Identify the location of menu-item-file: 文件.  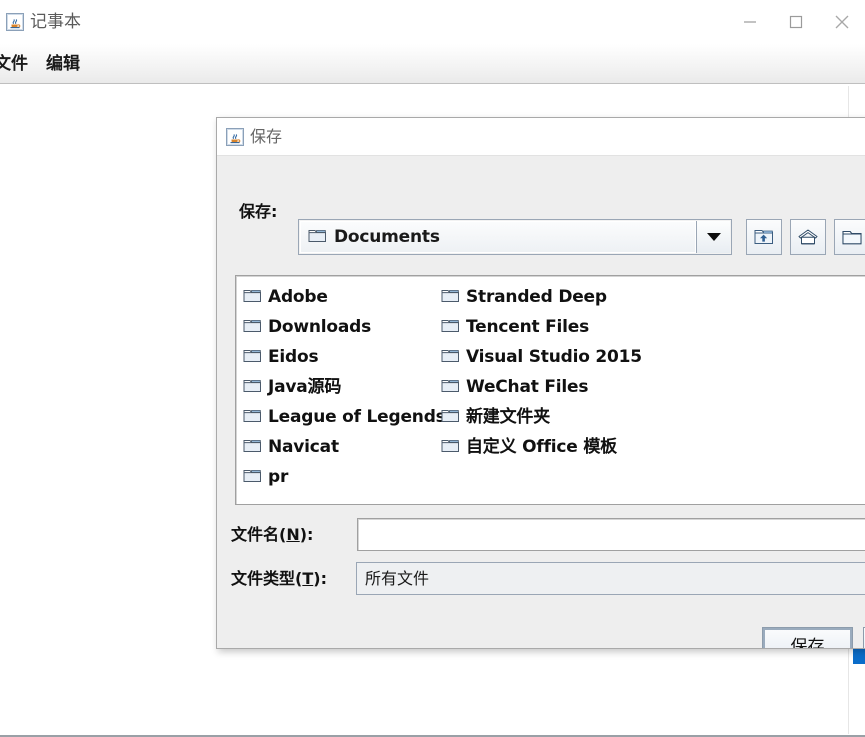
(14, 64).